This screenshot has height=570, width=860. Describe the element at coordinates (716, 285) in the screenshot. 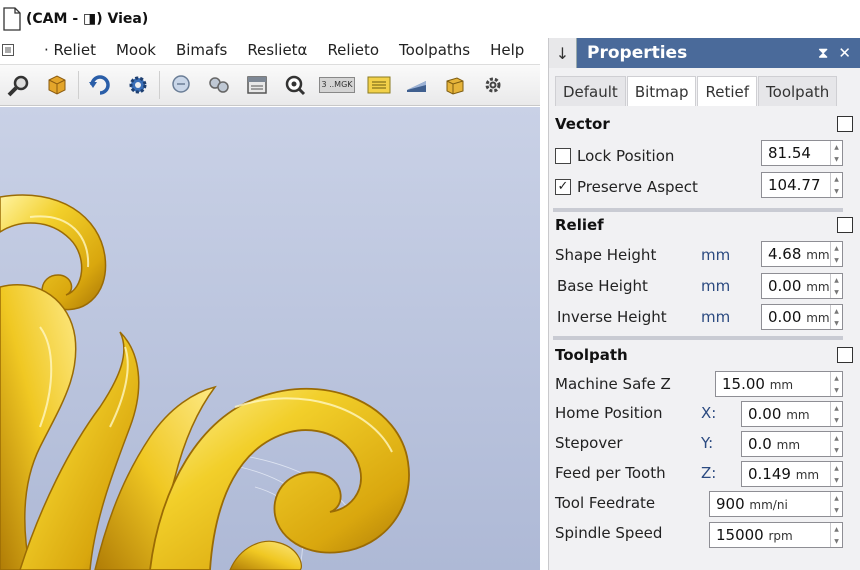

I see `base-height-unit: mm` at that location.